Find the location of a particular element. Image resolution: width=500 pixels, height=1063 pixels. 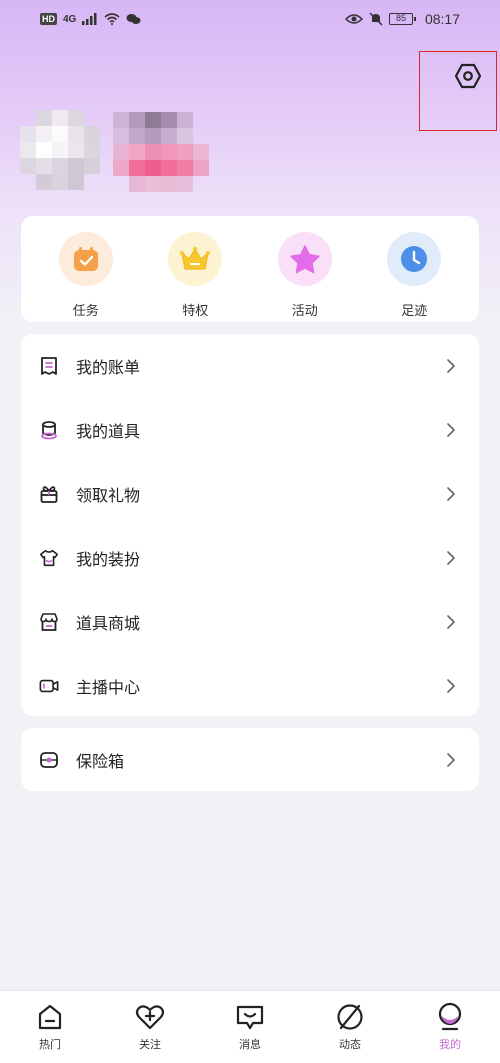

quick-action-event: 活动 is located at coordinates (305, 277).